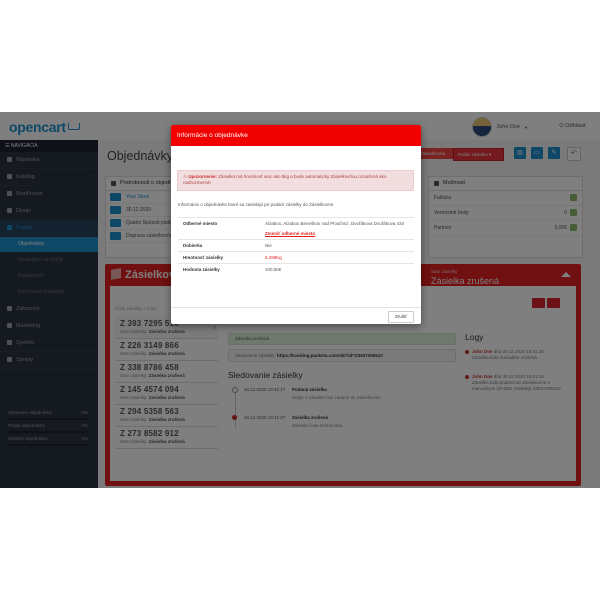  I want to click on row-key: Odberné miesto, so click(219, 228).